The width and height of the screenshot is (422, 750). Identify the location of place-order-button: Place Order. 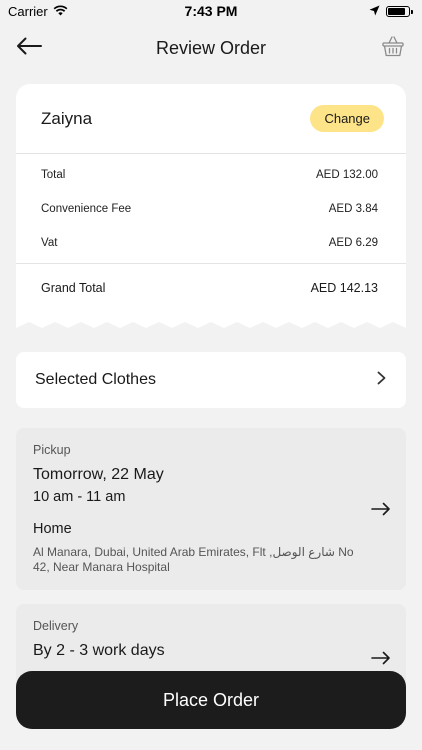
(211, 700).